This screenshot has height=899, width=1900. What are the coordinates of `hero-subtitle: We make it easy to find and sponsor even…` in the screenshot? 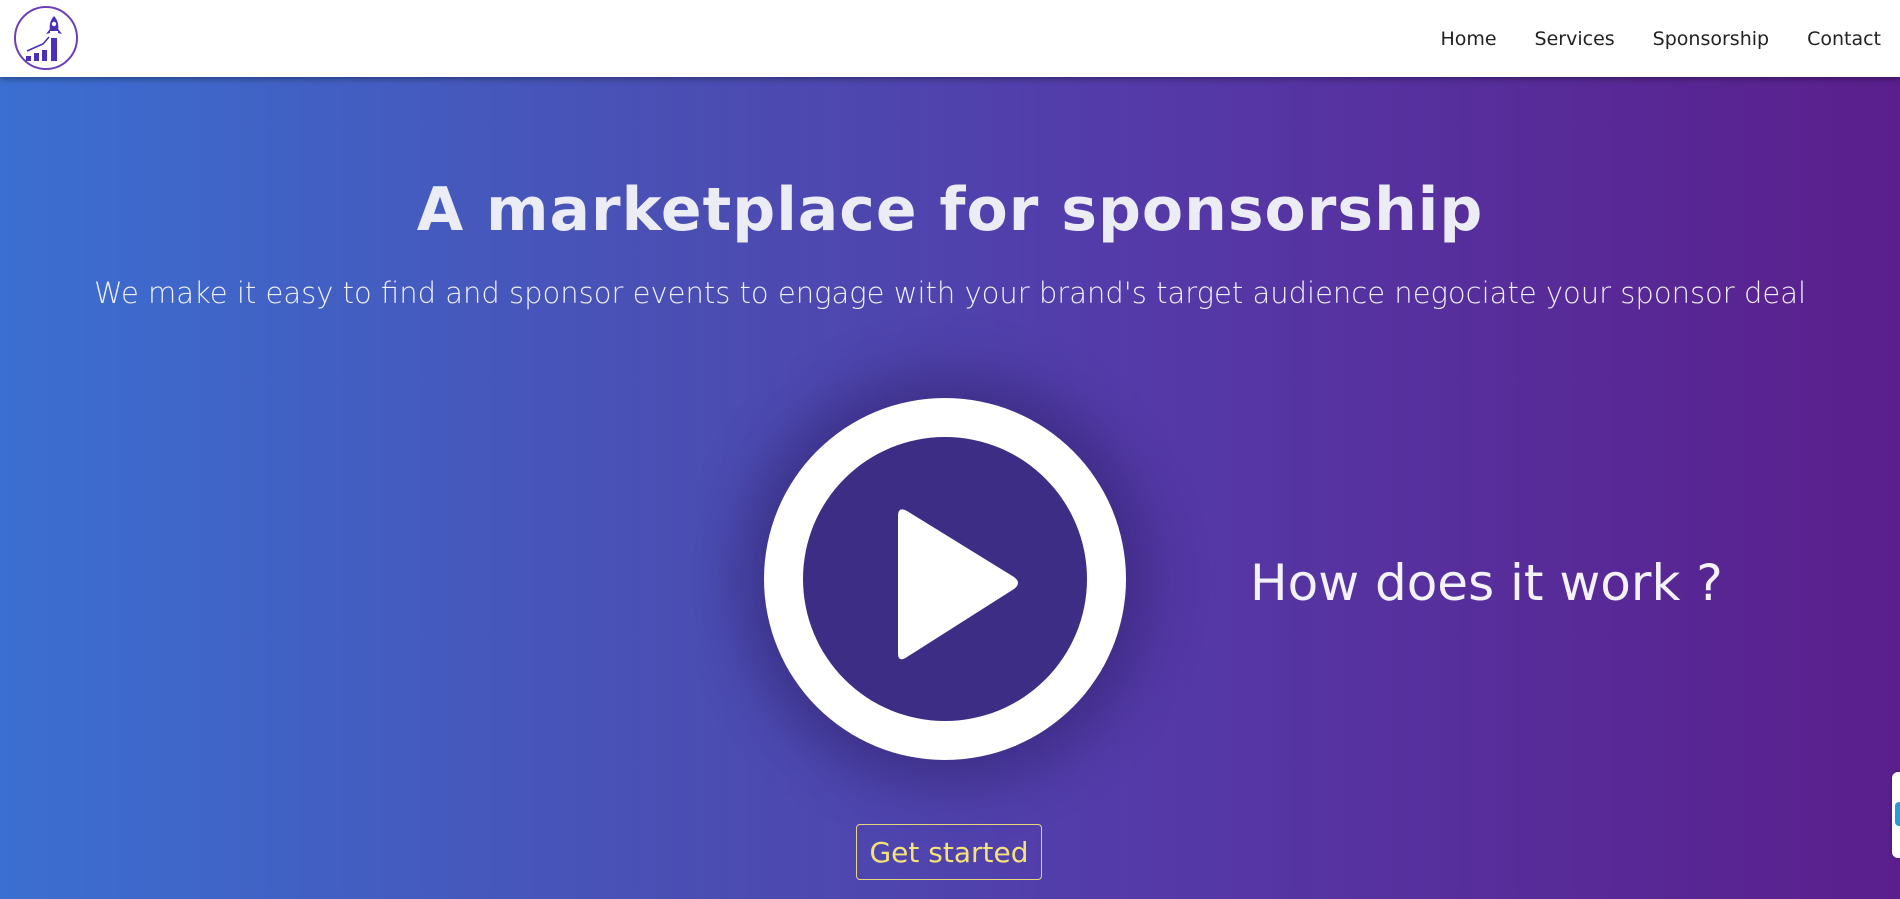 It's located at (950, 293).